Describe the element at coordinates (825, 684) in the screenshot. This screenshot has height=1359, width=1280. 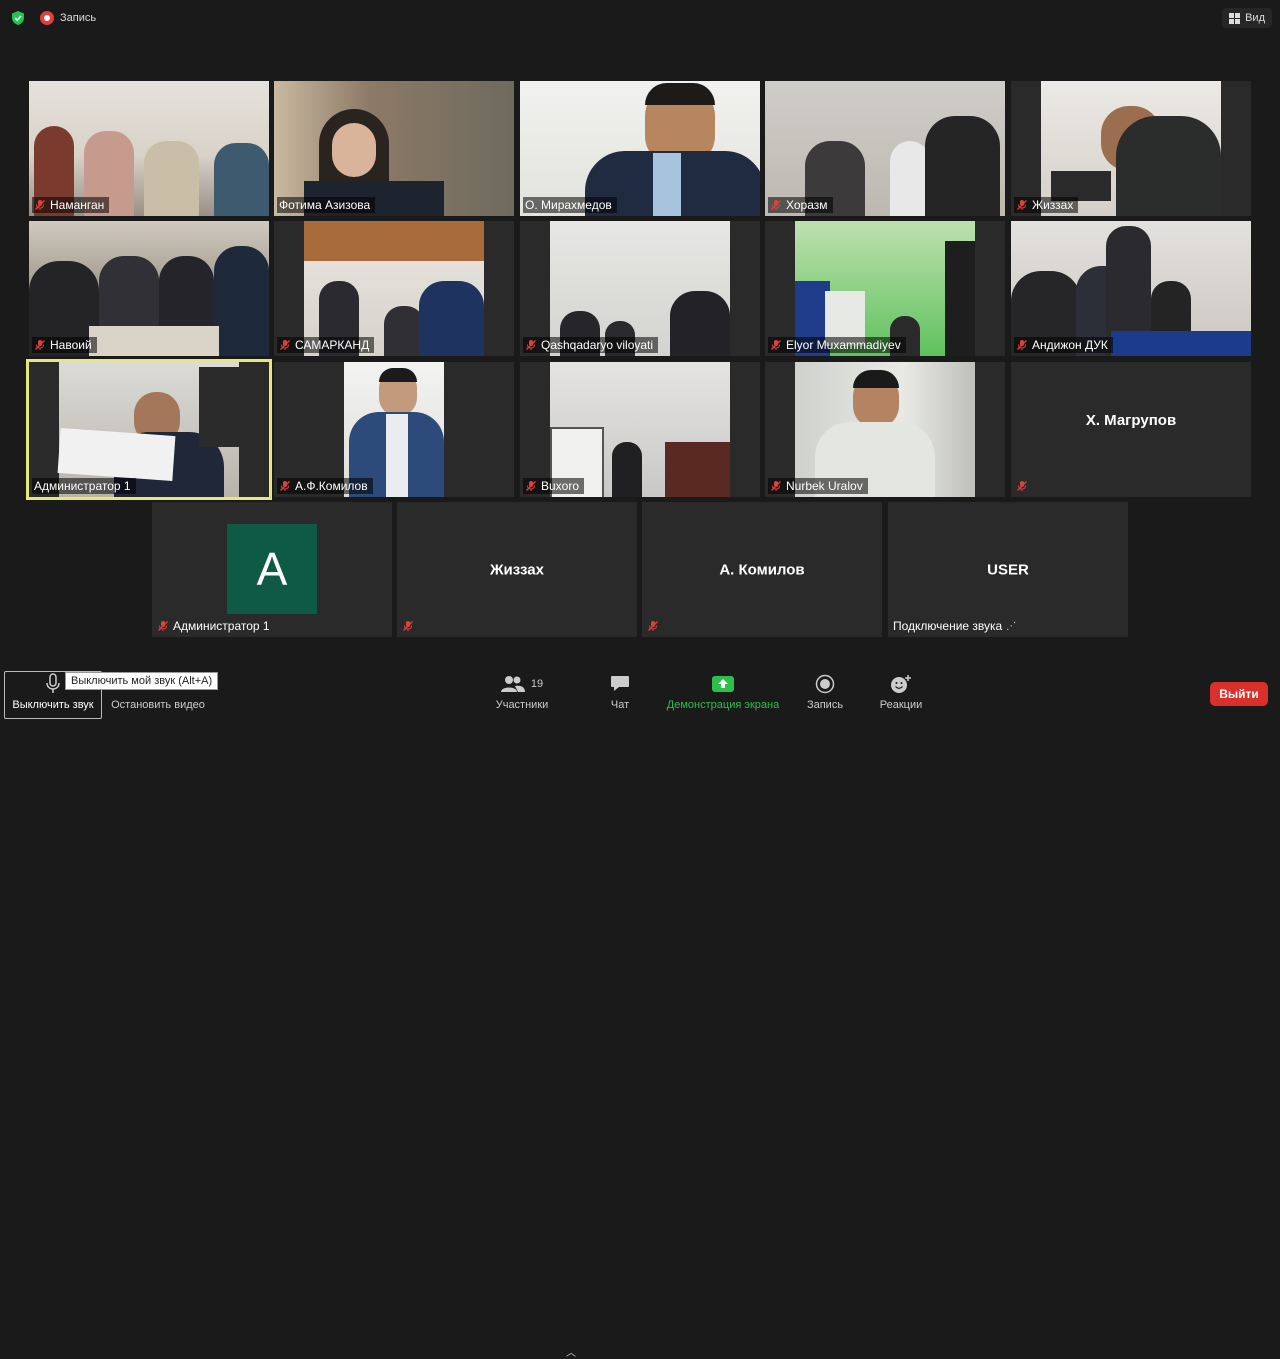
I see `record-icon` at that location.